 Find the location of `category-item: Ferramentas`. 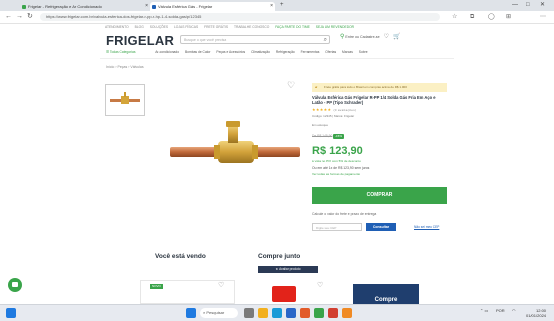

category-item: Ferramentas is located at coordinates (310, 52).